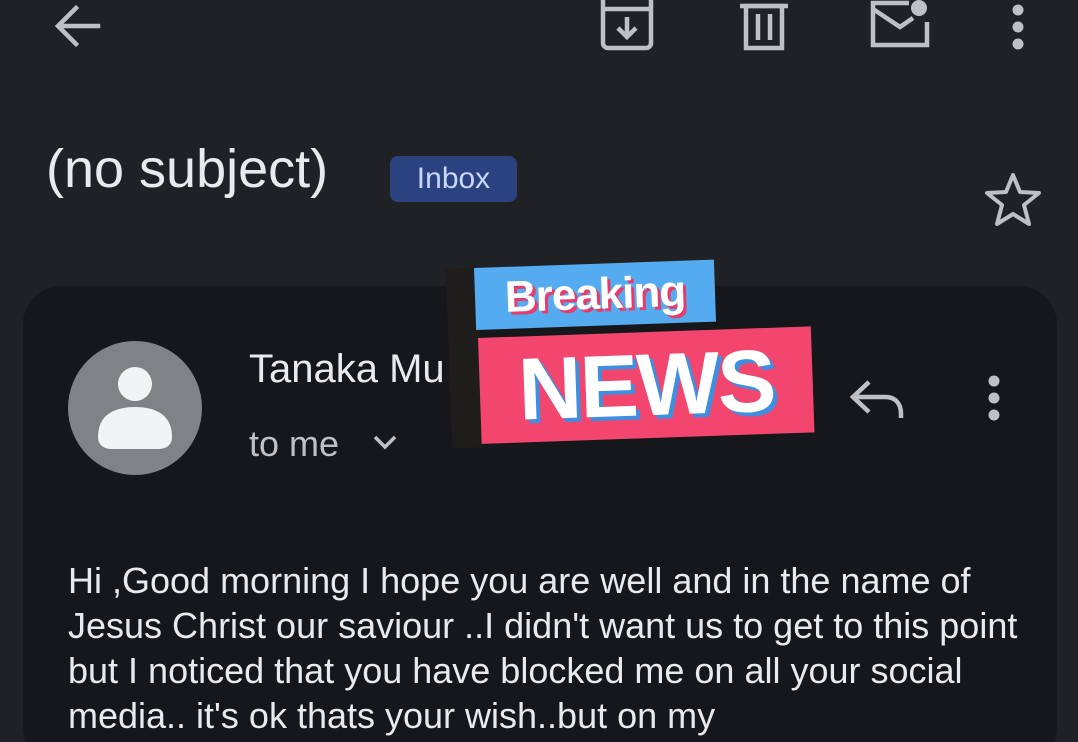 This screenshot has width=1078, height=742. Describe the element at coordinates (294, 443) in the screenshot. I see `recipient-line: to me` at that location.